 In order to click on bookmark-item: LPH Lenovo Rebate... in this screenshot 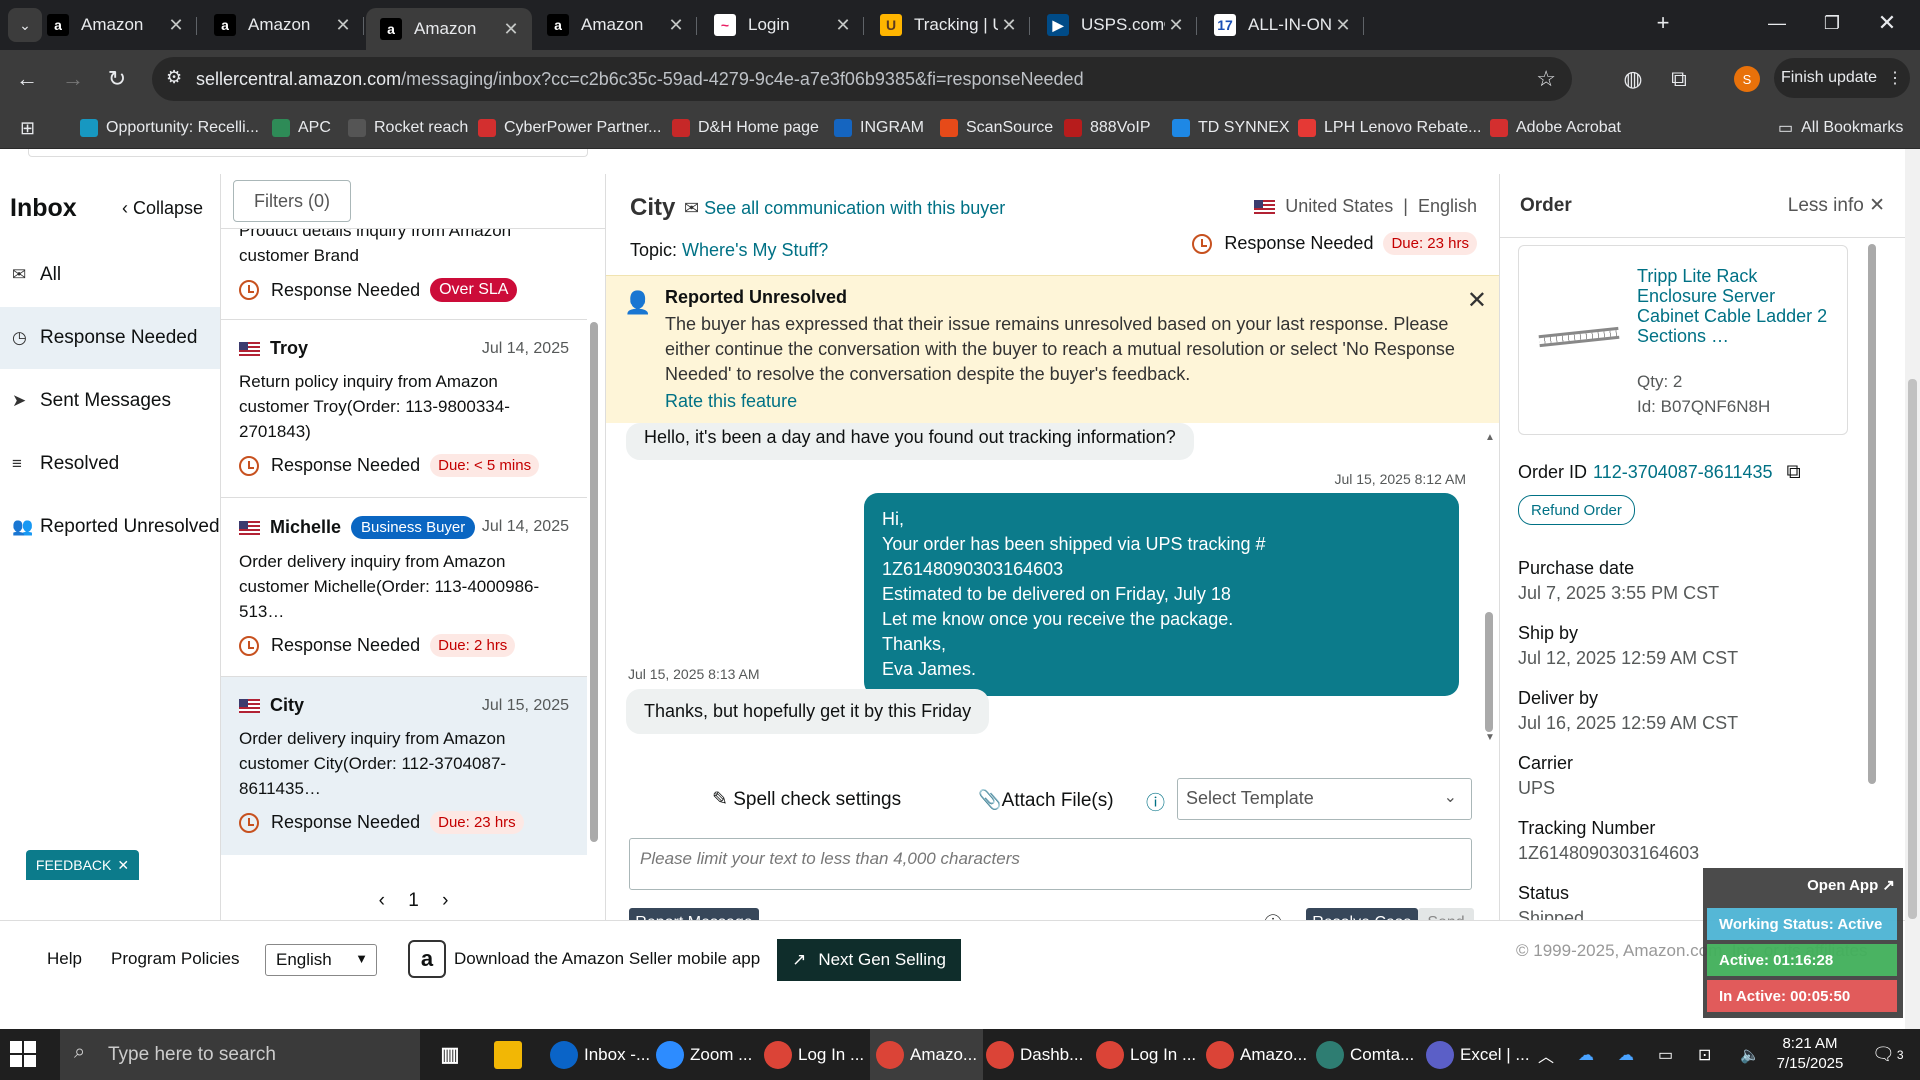, I will do `click(1389, 128)`.